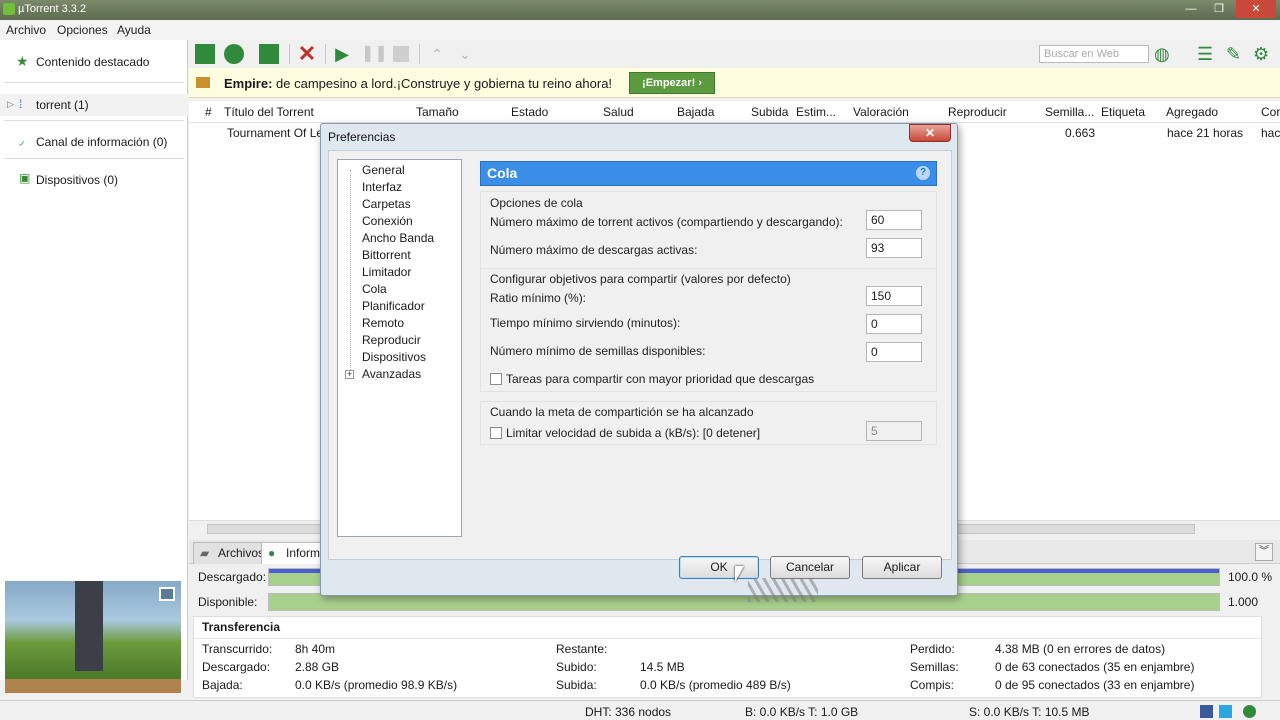 This screenshot has height=720, width=1280. What do you see at coordinates (232, 577) in the screenshot?
I see `progress-label: Descargado:` at bounding box center [232, 577].